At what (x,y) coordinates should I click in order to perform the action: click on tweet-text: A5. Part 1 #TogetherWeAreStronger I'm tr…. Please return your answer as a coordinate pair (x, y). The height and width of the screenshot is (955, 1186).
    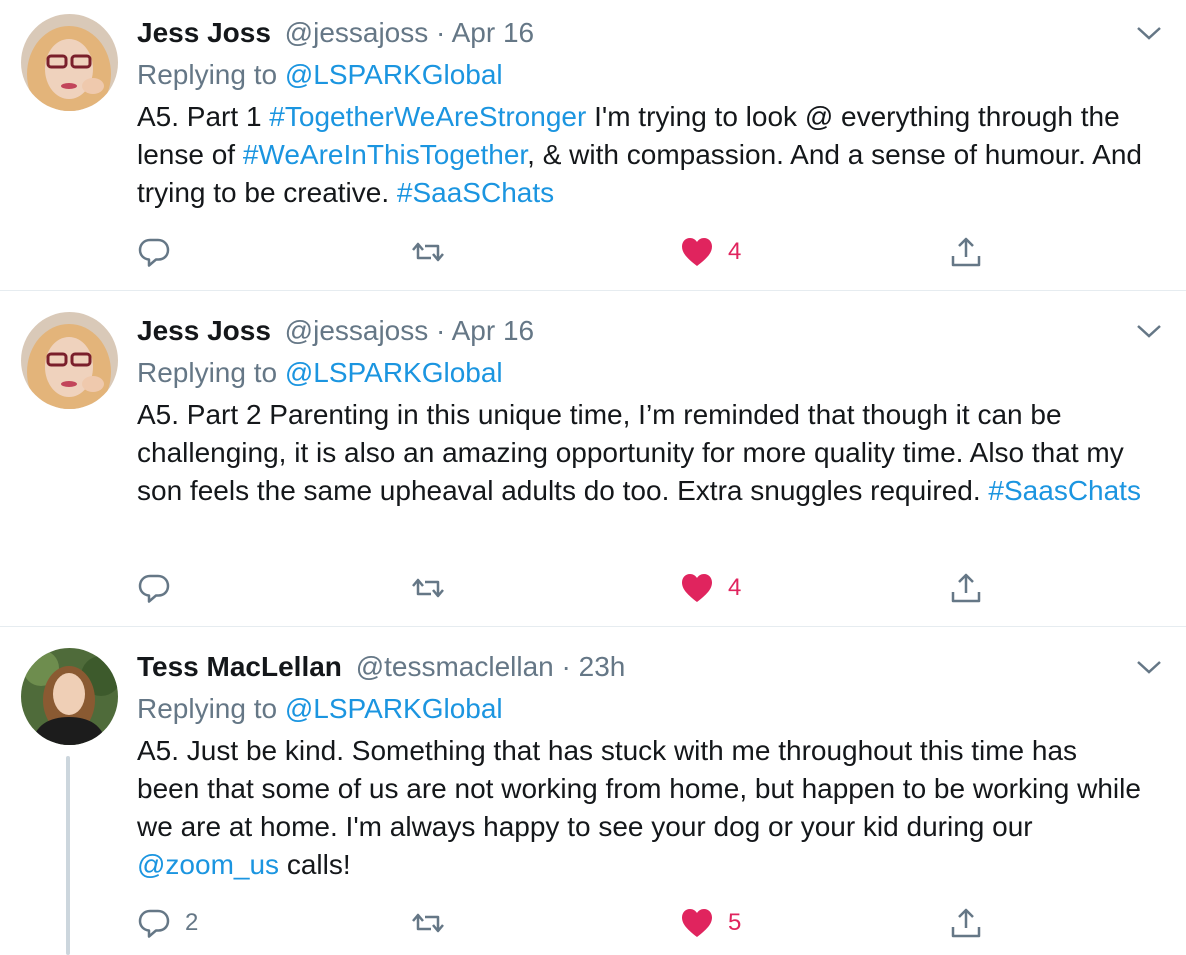
    Looking at the image, I should click on (642, 155).